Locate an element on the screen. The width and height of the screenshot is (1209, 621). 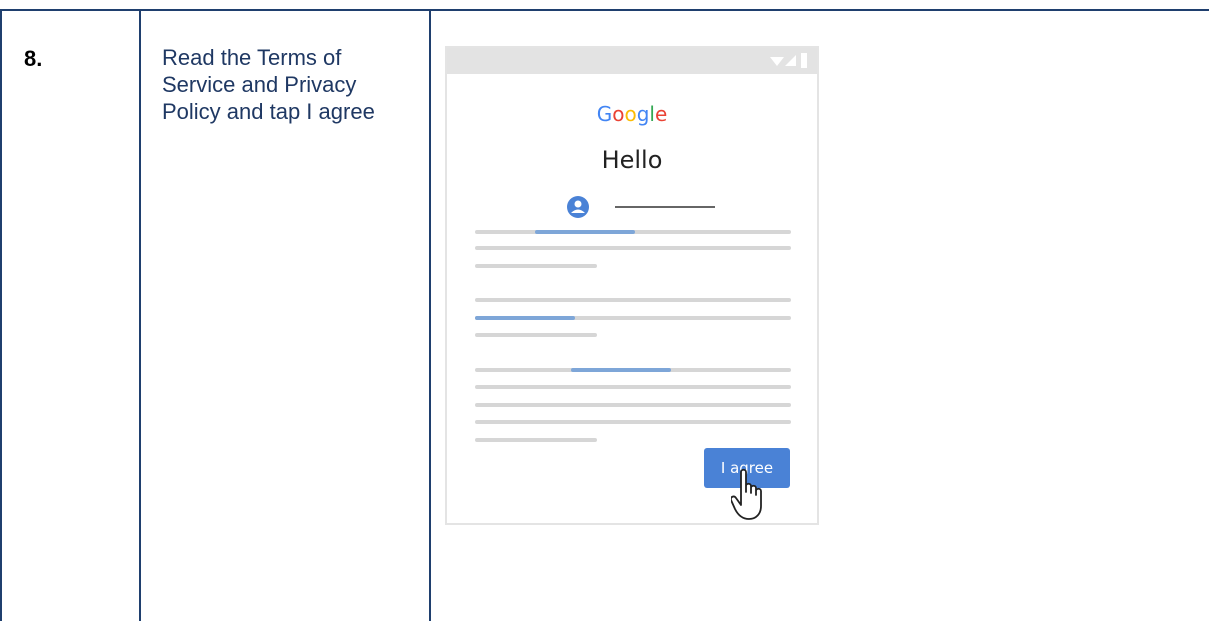
account-name-line is located at coordinates (665, 207).